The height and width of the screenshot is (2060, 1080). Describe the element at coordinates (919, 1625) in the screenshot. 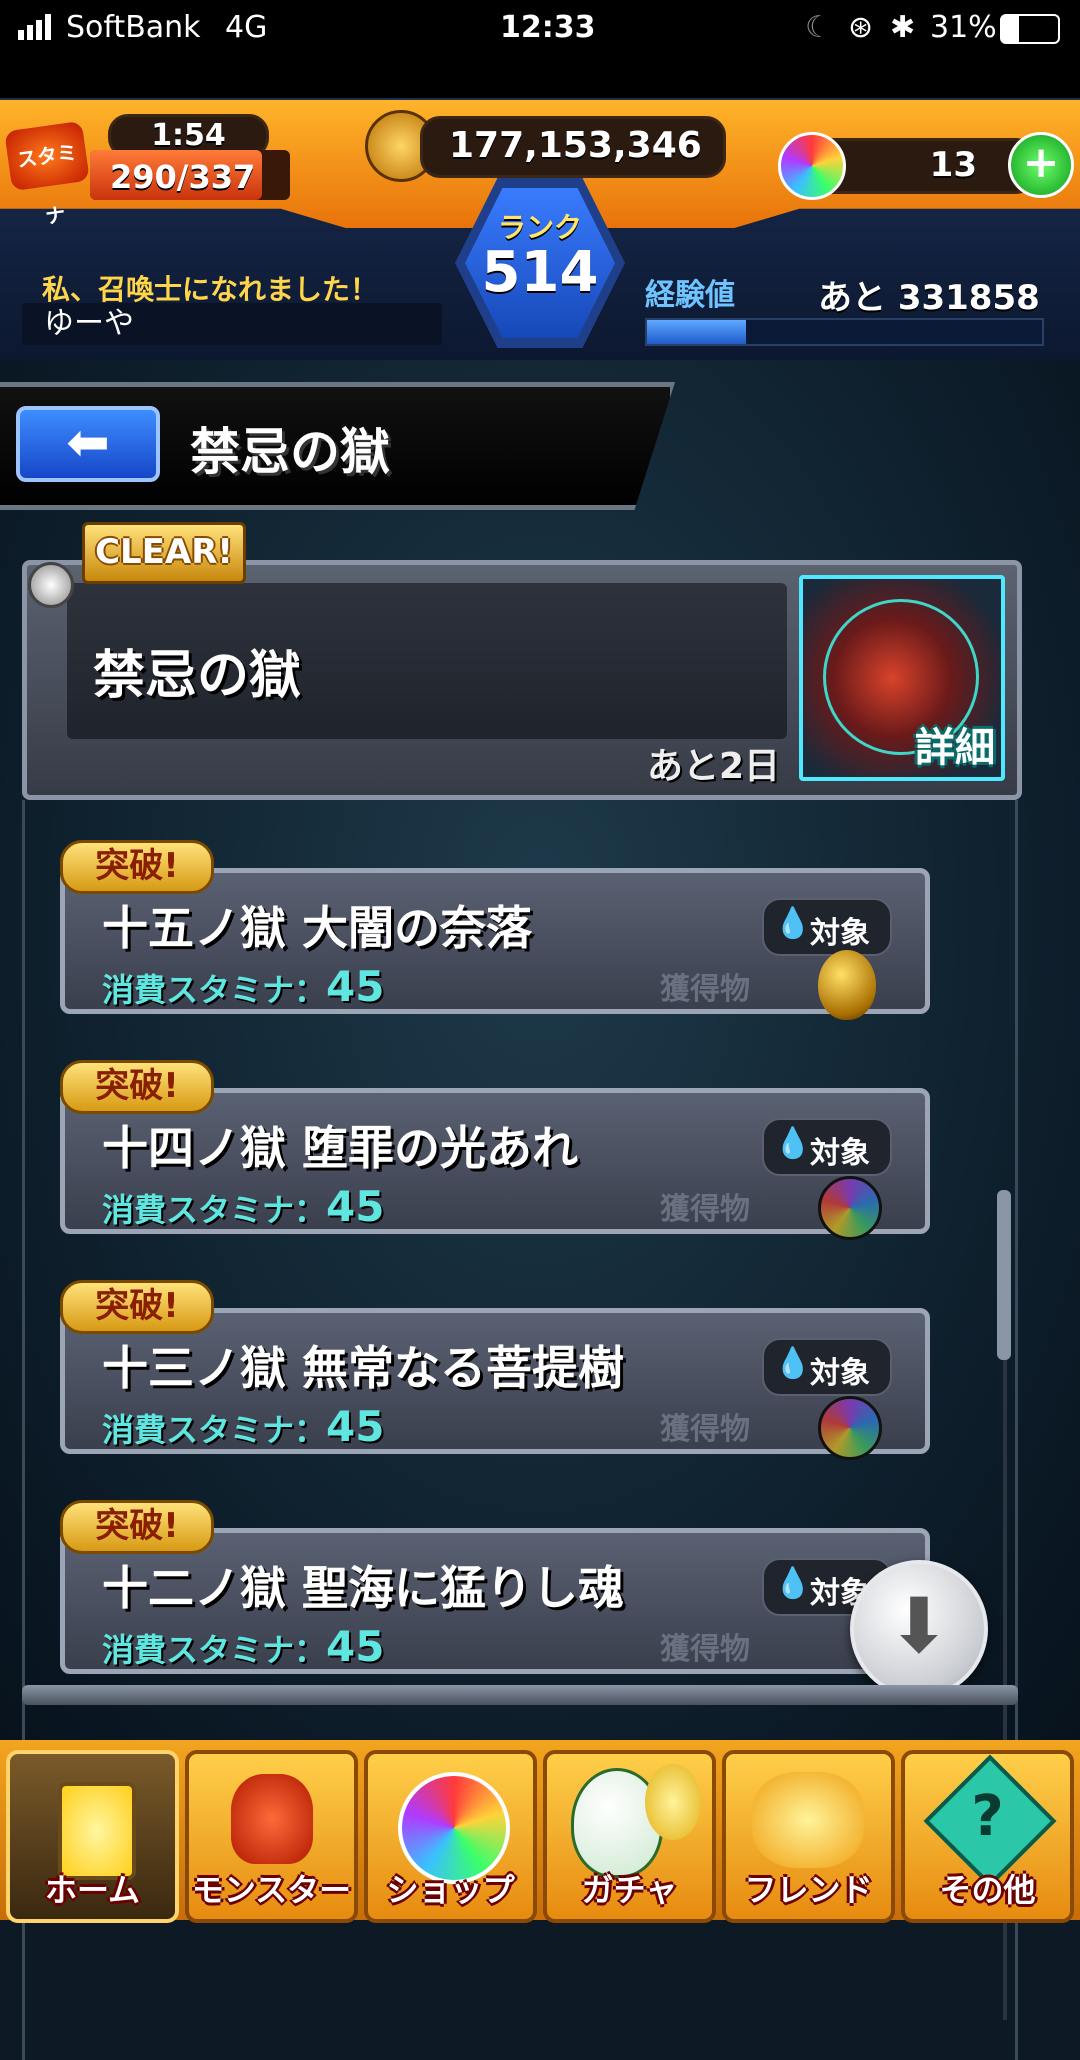

I see `download-arrow-icon: ⬇` at that location.